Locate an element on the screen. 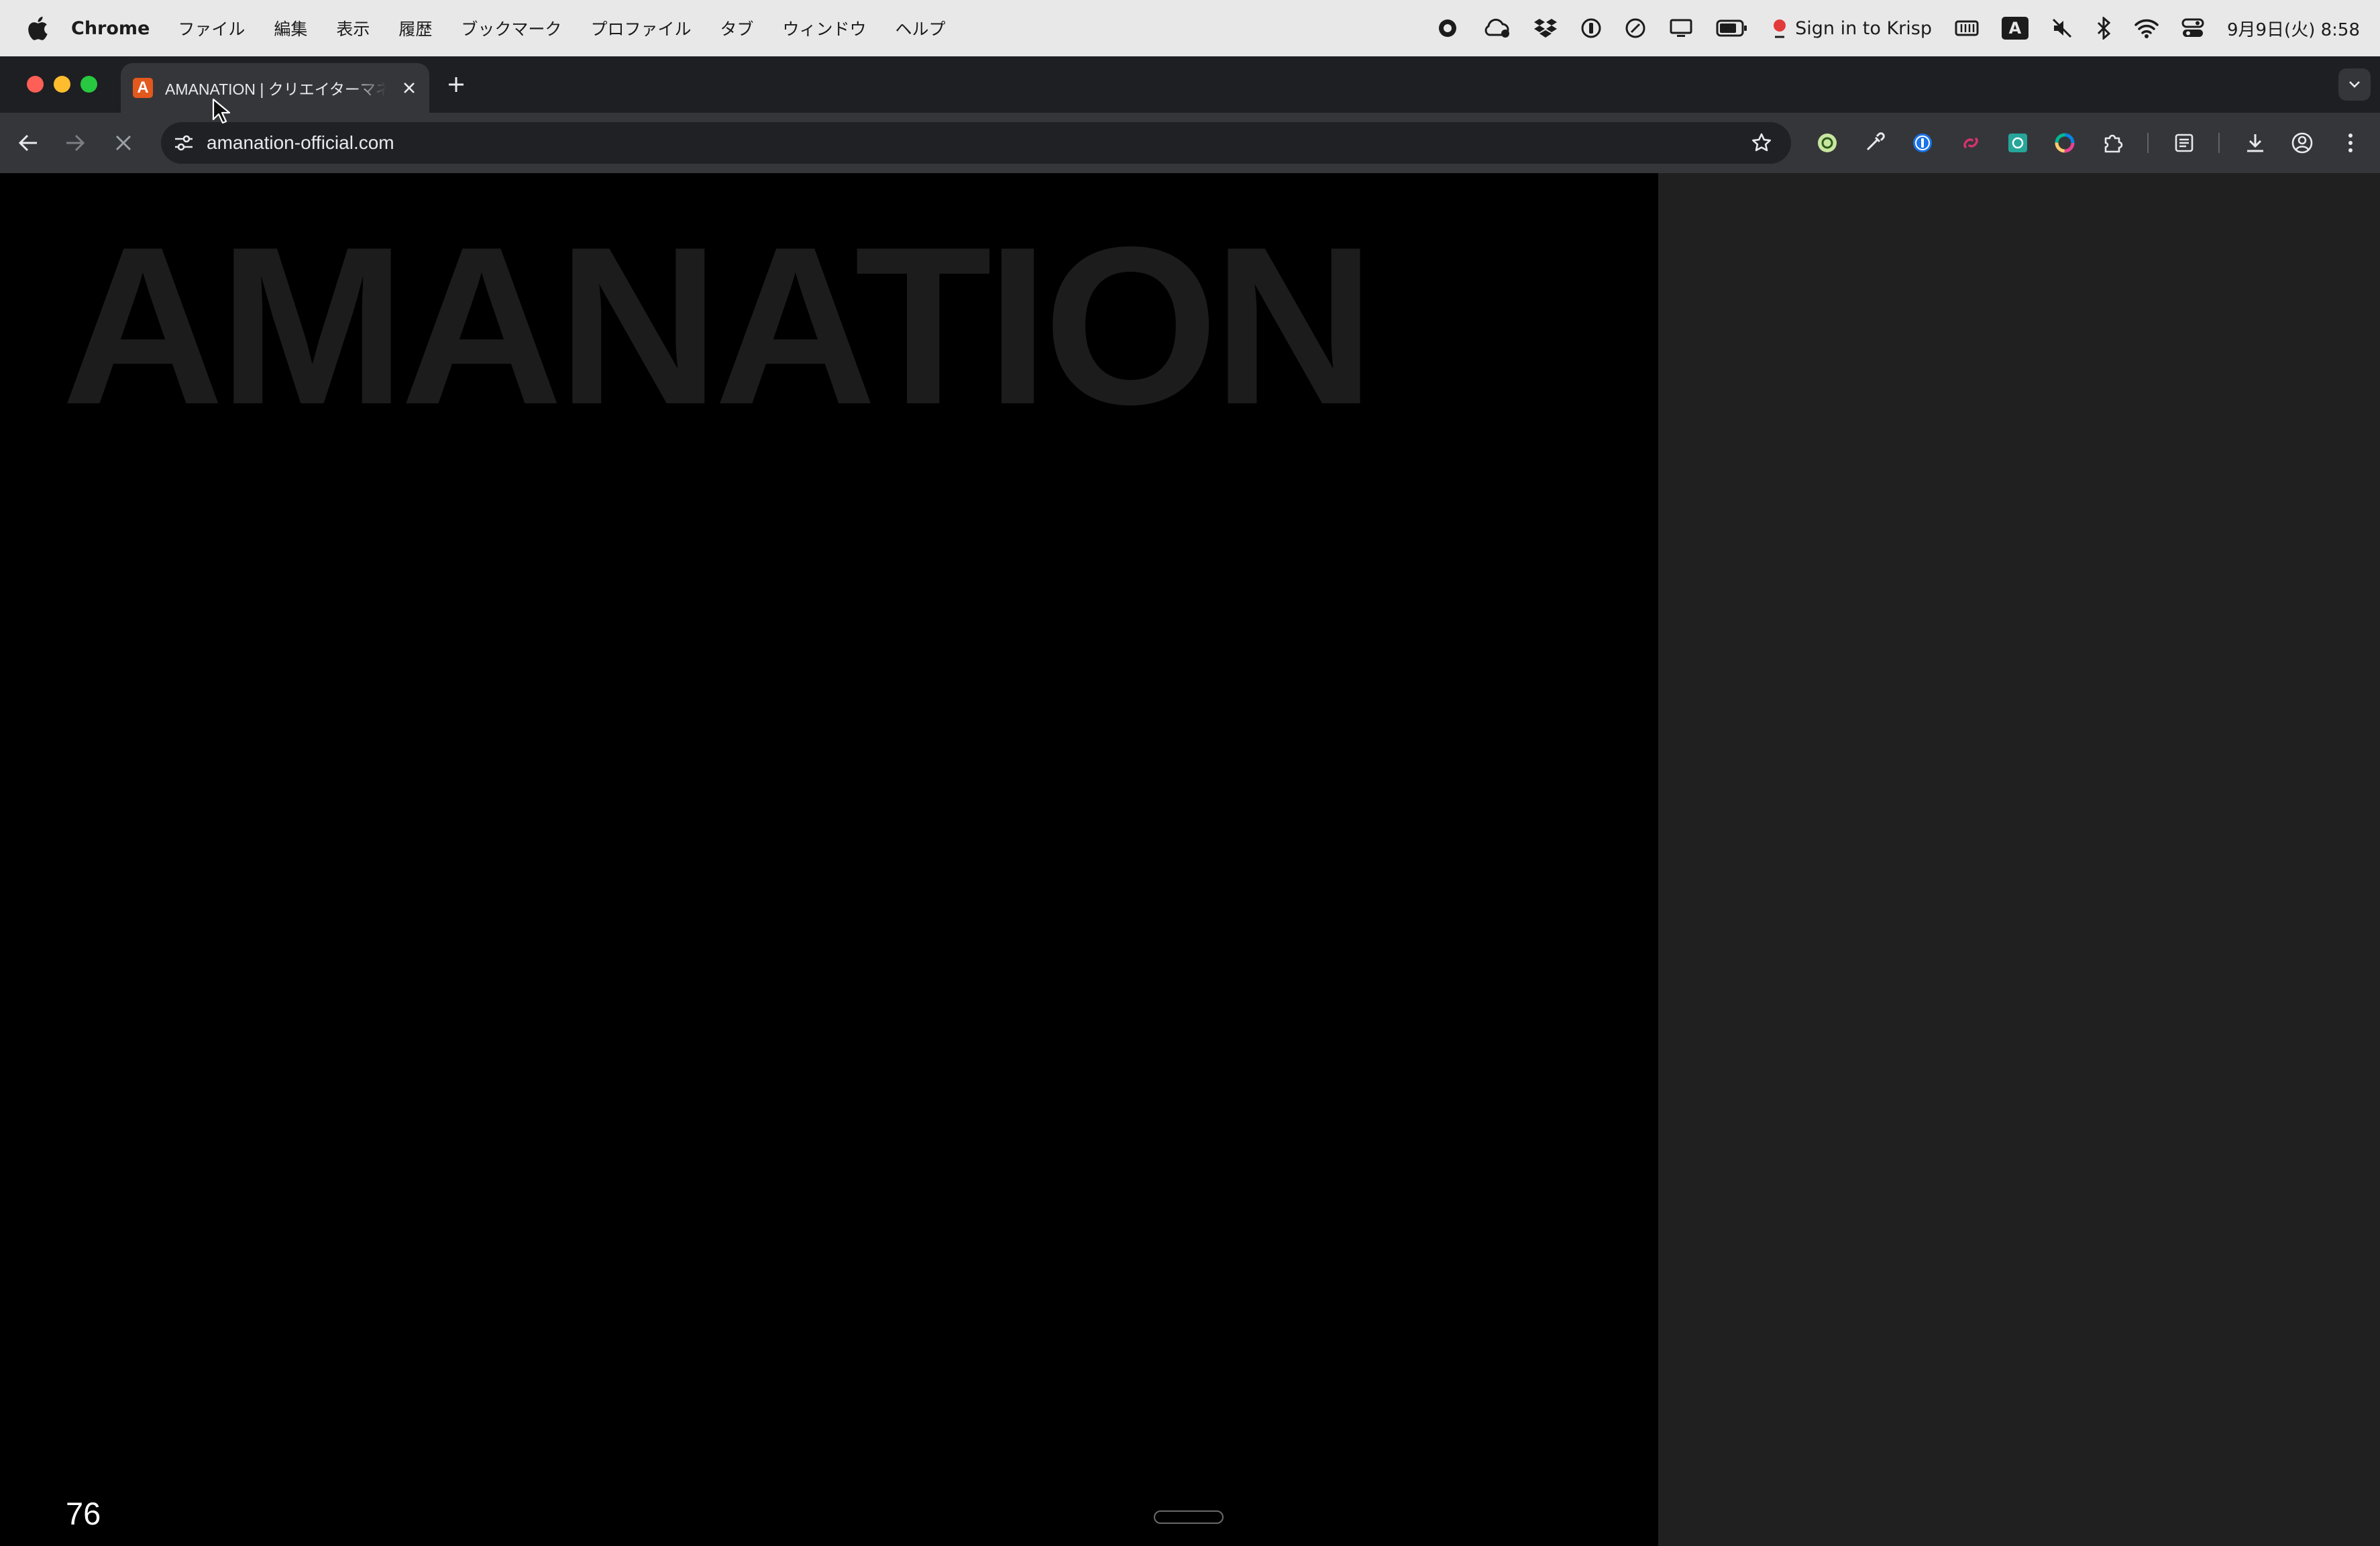 This screenshot has width=2380, height=1546. menu-file: ファイル is located at coordinates (211, 28).